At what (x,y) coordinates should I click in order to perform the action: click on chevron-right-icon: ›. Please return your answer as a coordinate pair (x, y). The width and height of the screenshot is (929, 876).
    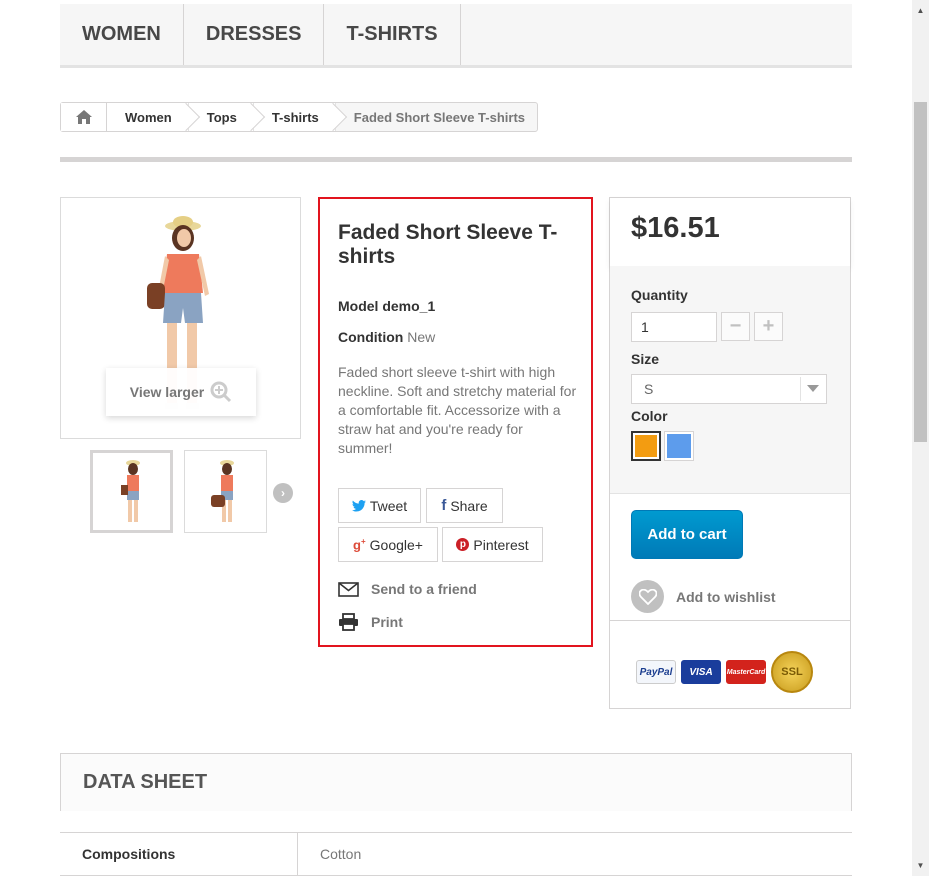
    Looking at the image, I should click on (283, 493).